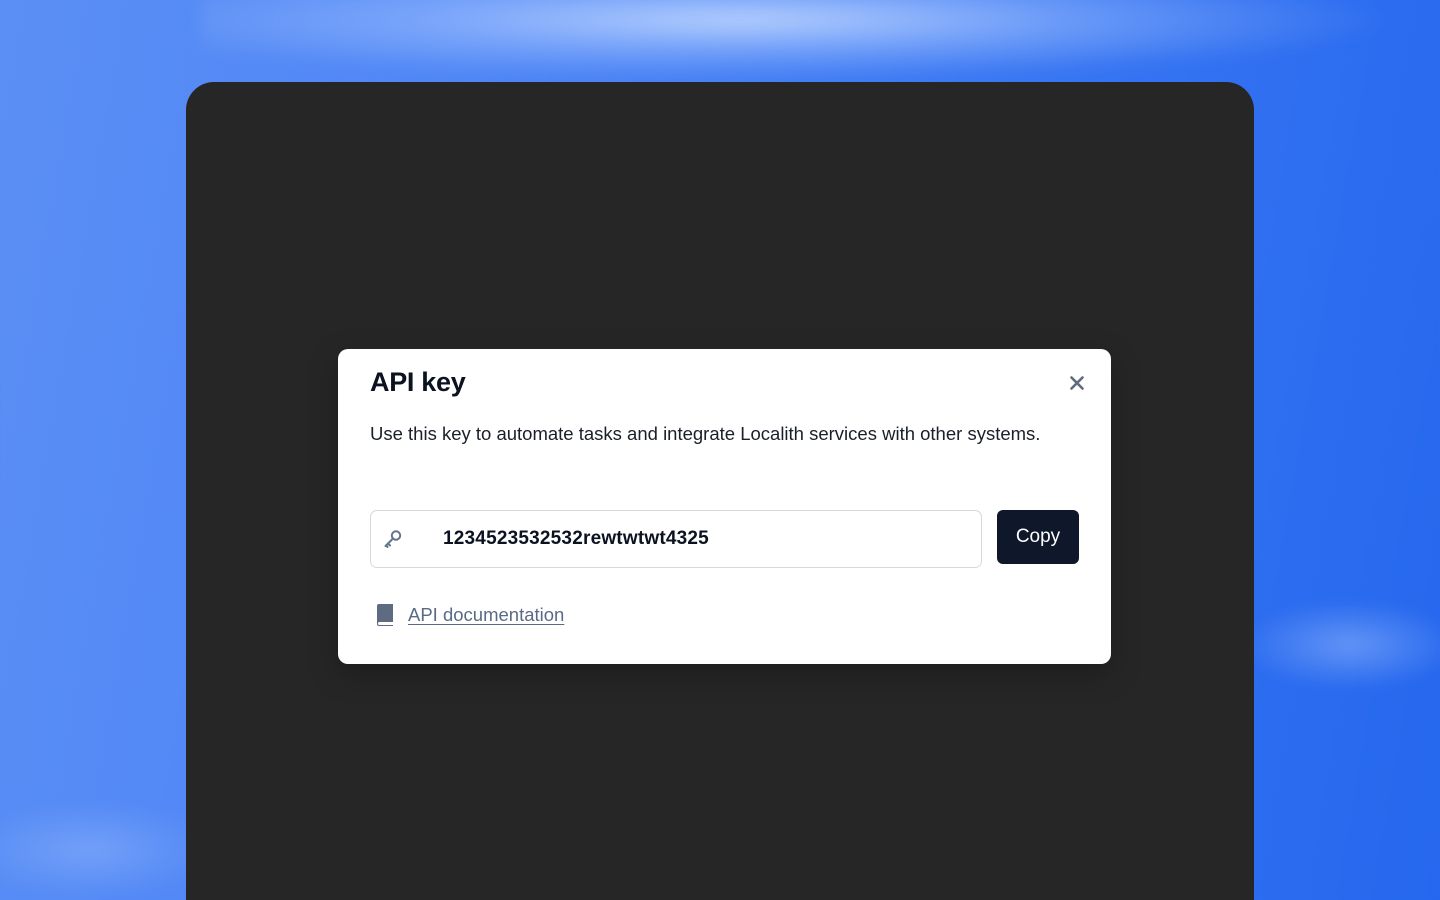 The width and height of the screenshot is (1440, 900). Describe the element at coordinates (1038, 537) in the screenshot. I see `copy-button: Copy` at that location.